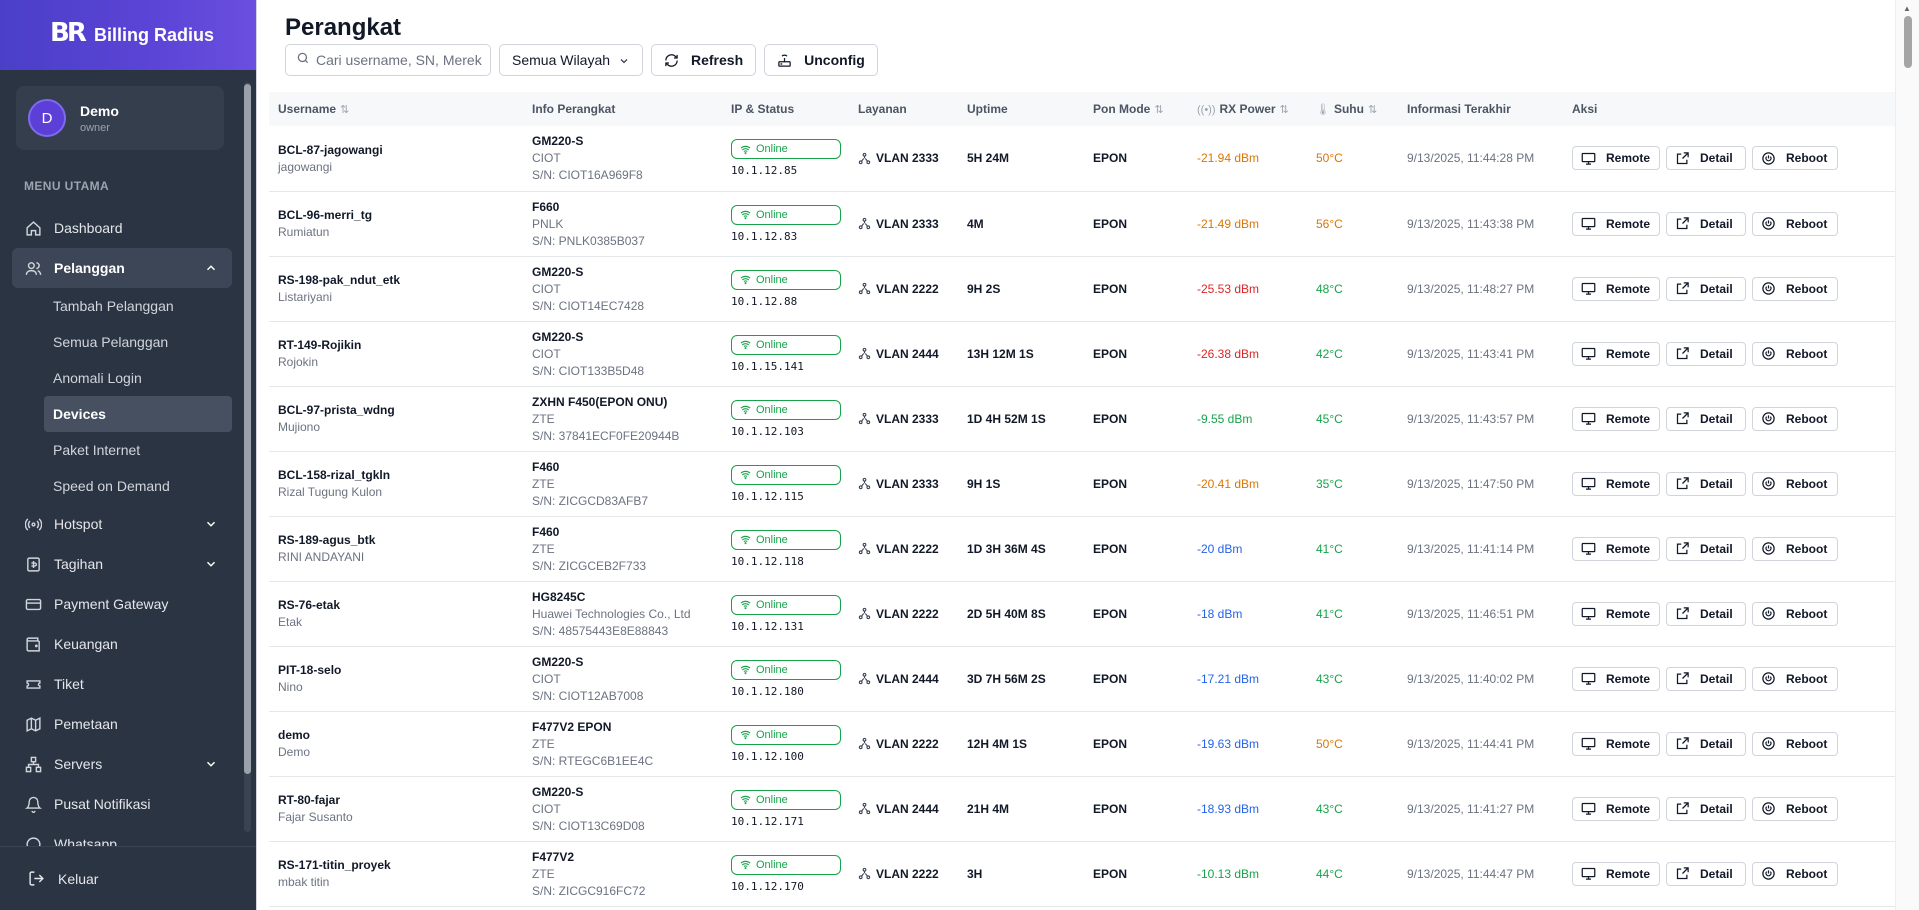 The height and width of the screenshot is (910, 1919). What do you see at coordinates (128, 878) in the screenshot?
I see `logout-button: Keluar` at bounding box center [128, 878].